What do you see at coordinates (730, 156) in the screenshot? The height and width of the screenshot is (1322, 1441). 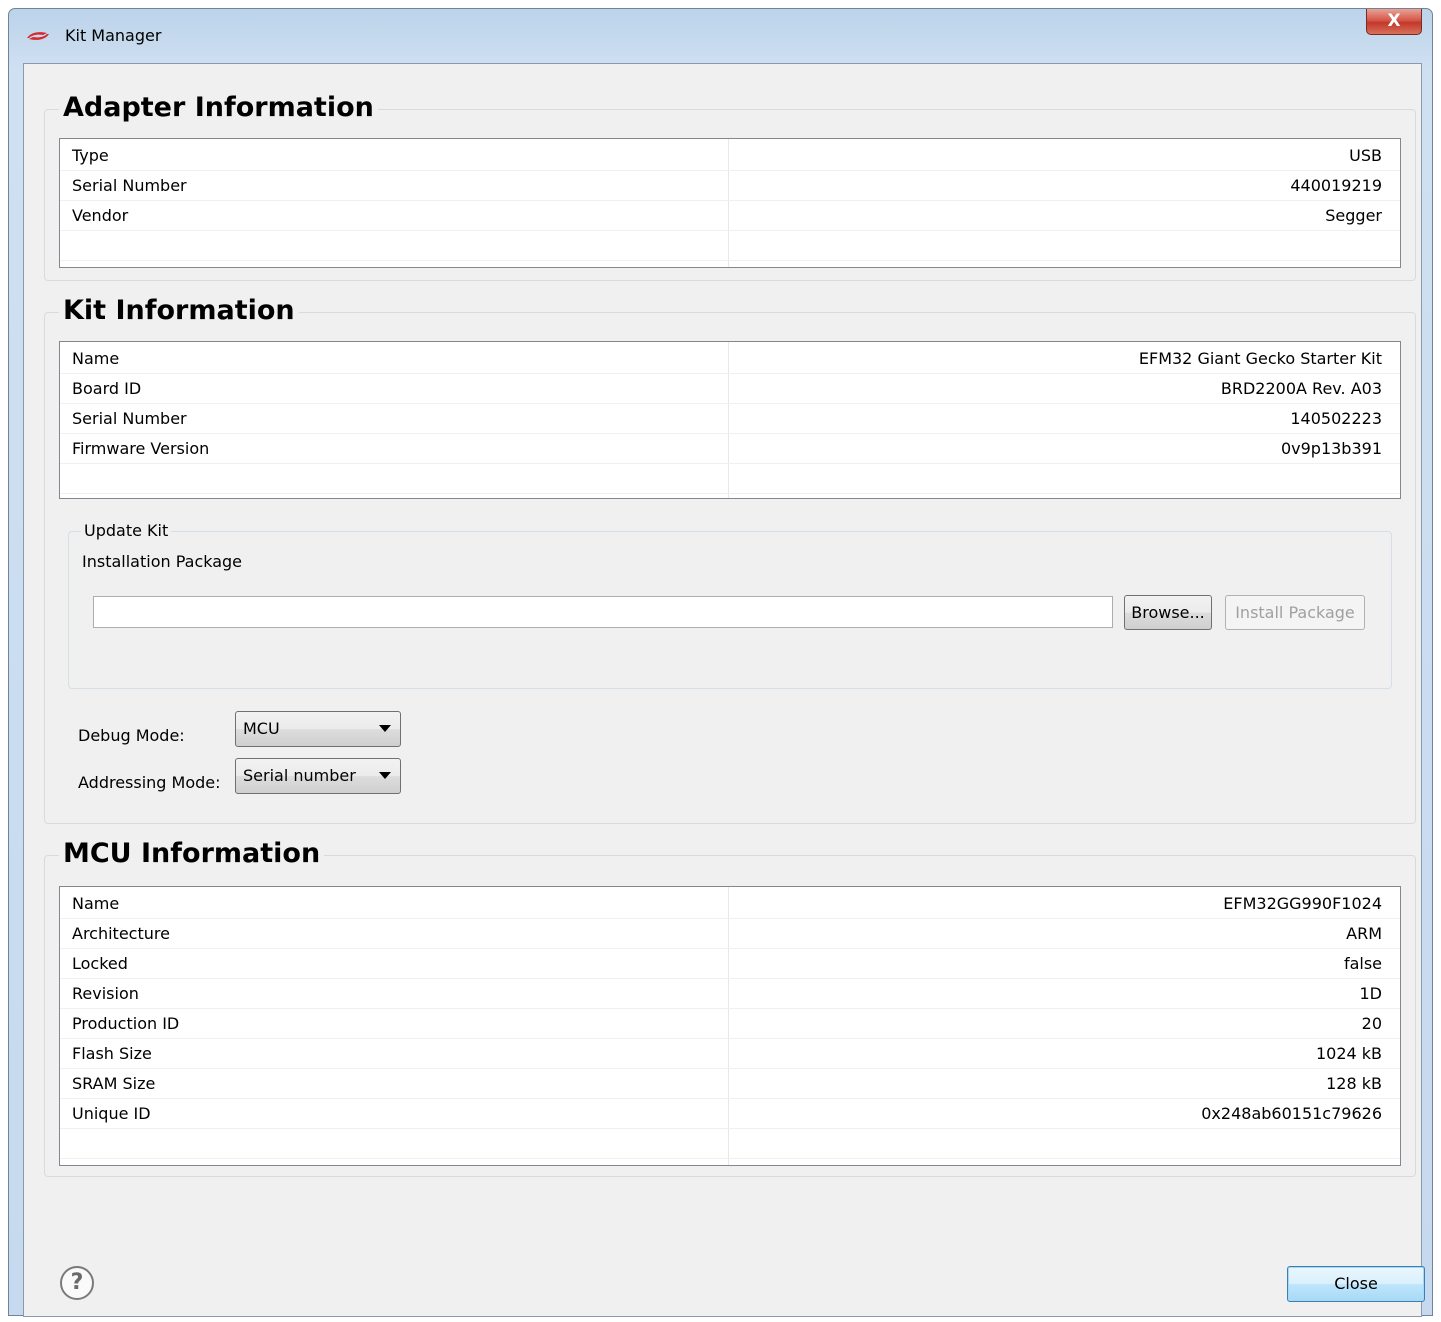 I see `table-row: Type USB` at bounding box center [730, 156].